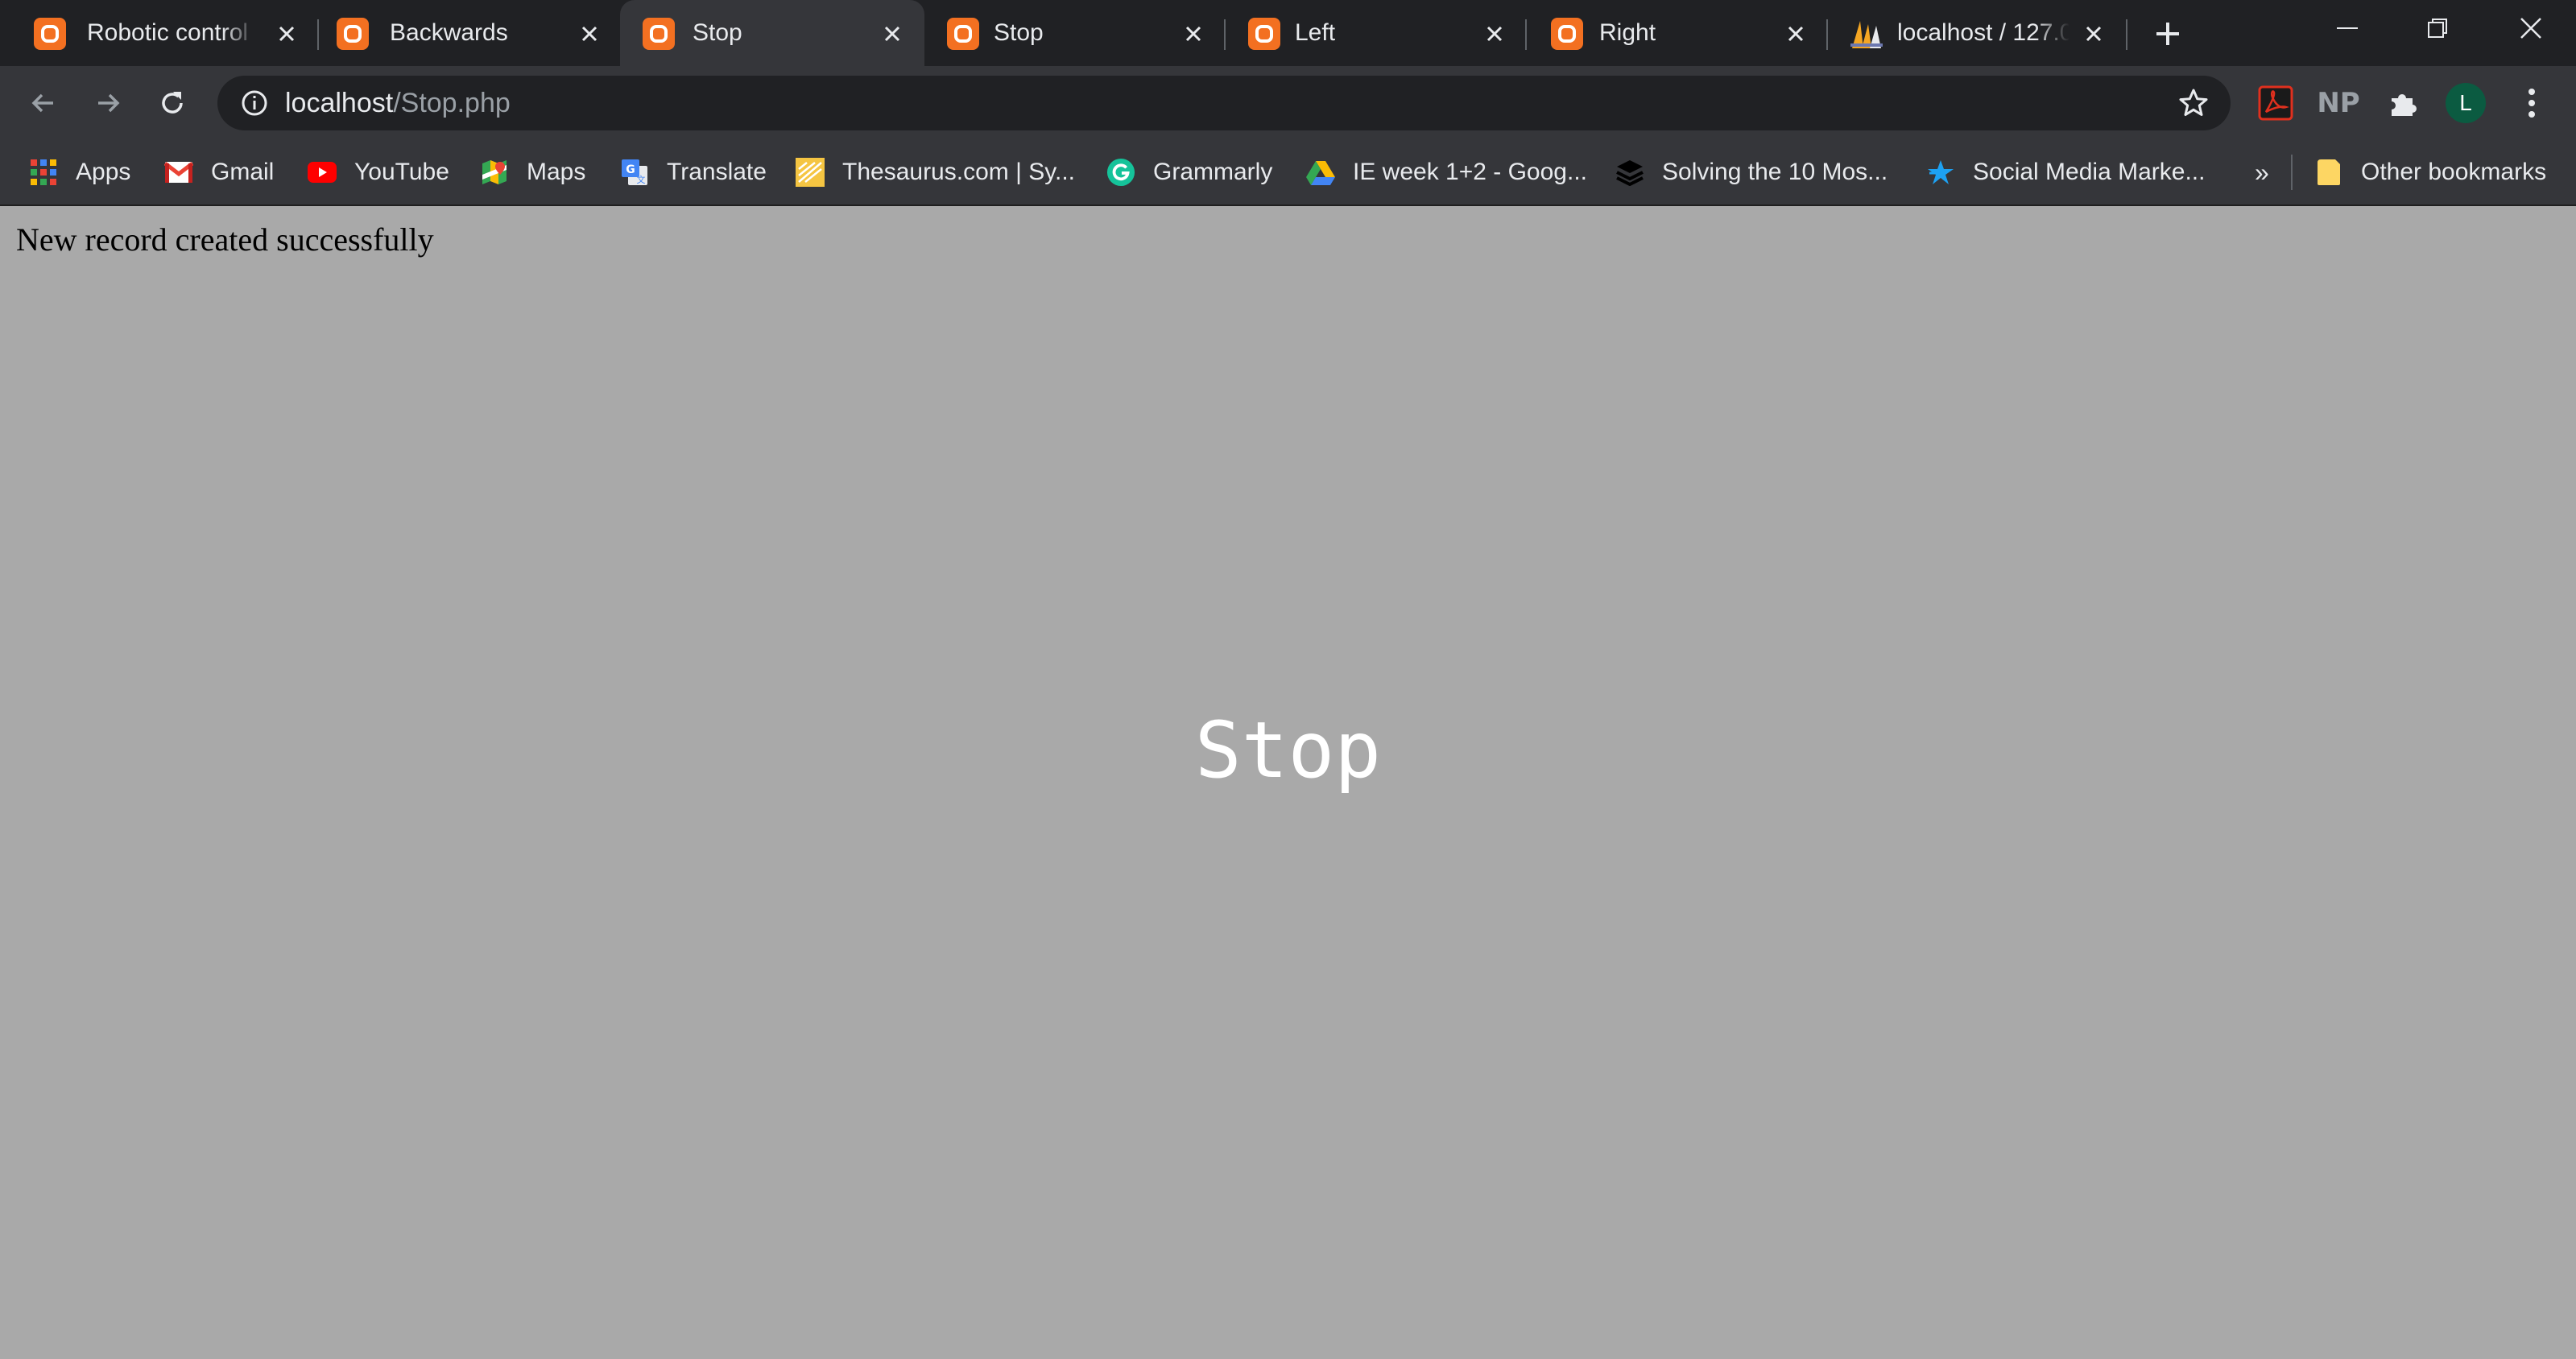 This screenshot has width=2576, height=1359. I want to click on np-extension-icon: NP, so click(2339, 103).